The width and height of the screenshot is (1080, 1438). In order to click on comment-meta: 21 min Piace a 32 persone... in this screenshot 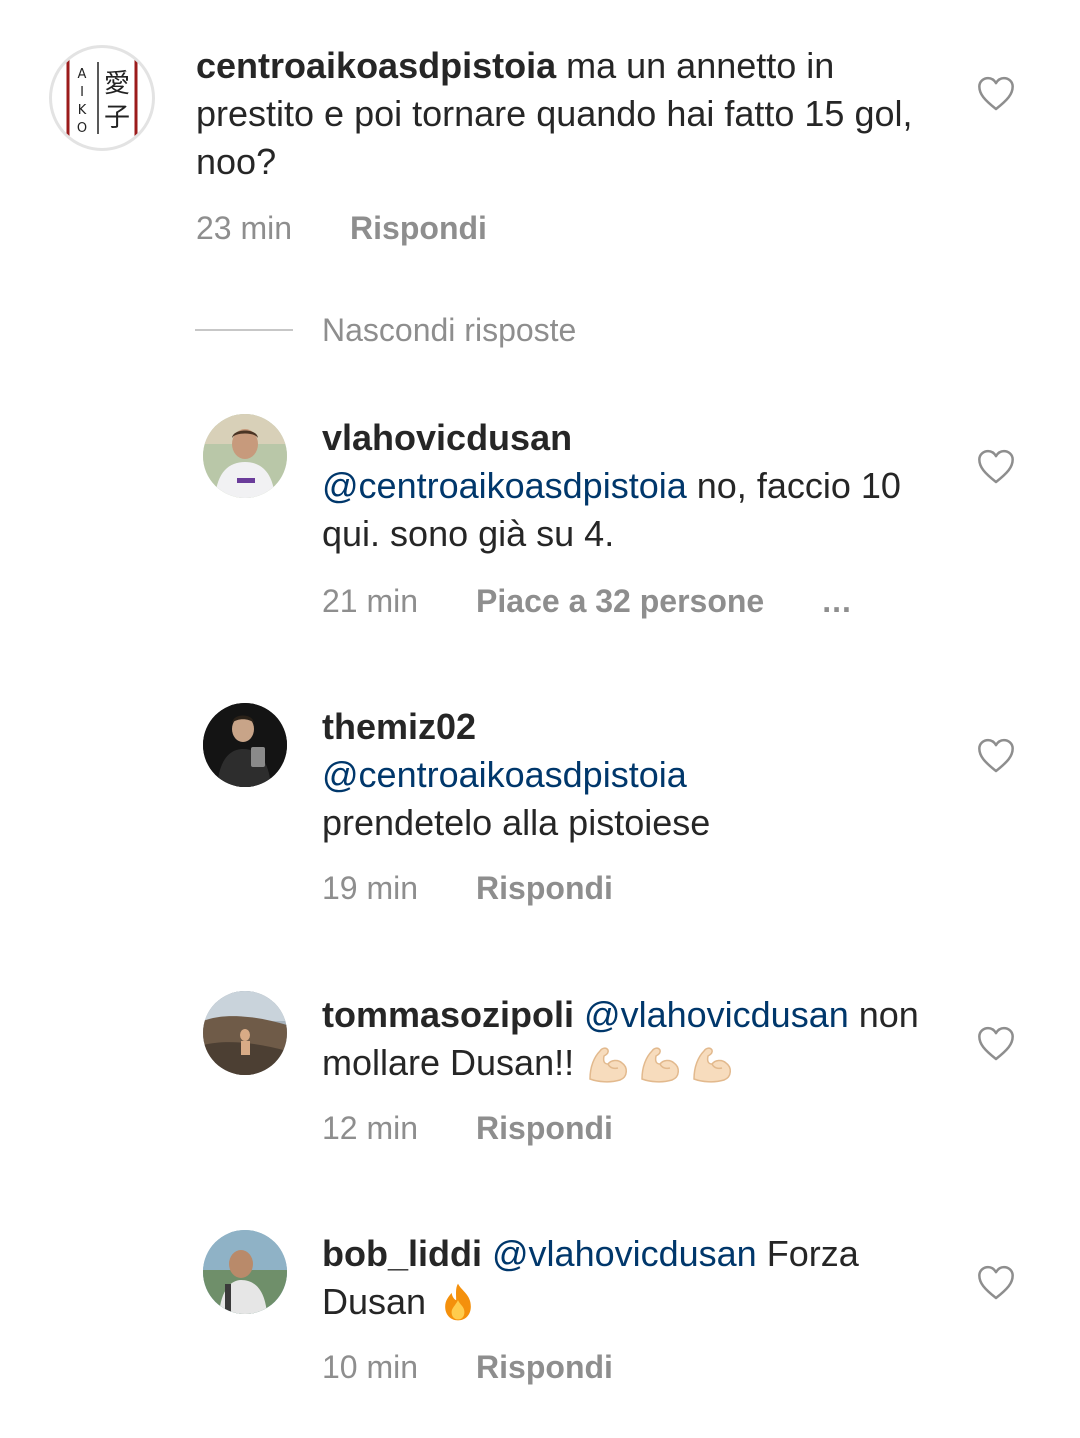, I will do `click(587, 601)`.